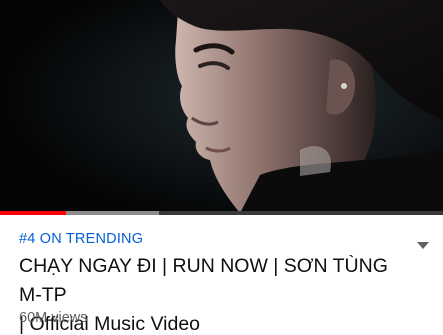 The height and width of the screenshot is (335, 443). What do you see at coordinates (81, 239) in the screenshot?
I see `trending-badge-link: #4 ON TRENDING` at bounding box center [81, 239].